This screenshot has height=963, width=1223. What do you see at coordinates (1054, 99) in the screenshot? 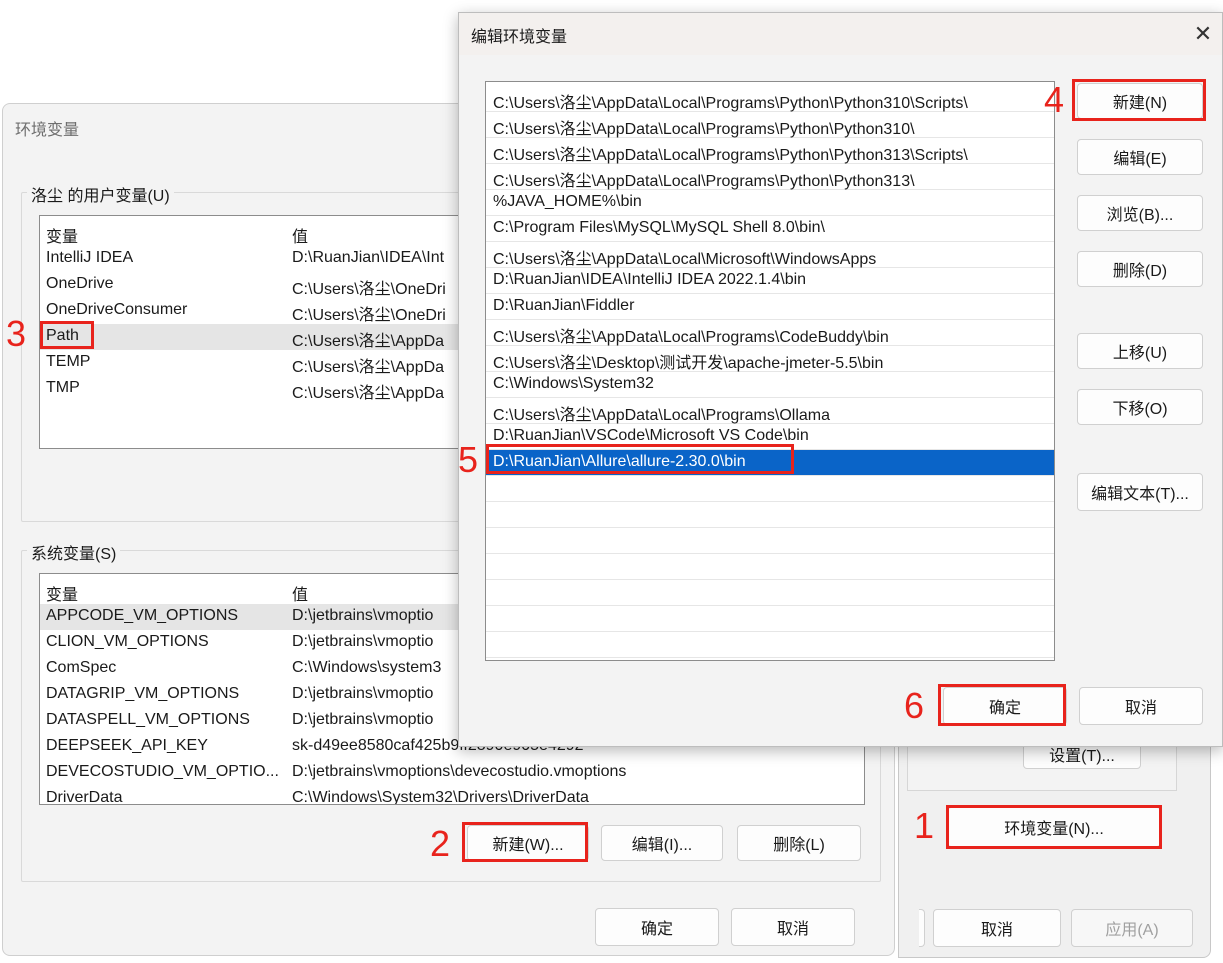
I see `annotation-number-4: 4` at bounding box center [1054, 99].